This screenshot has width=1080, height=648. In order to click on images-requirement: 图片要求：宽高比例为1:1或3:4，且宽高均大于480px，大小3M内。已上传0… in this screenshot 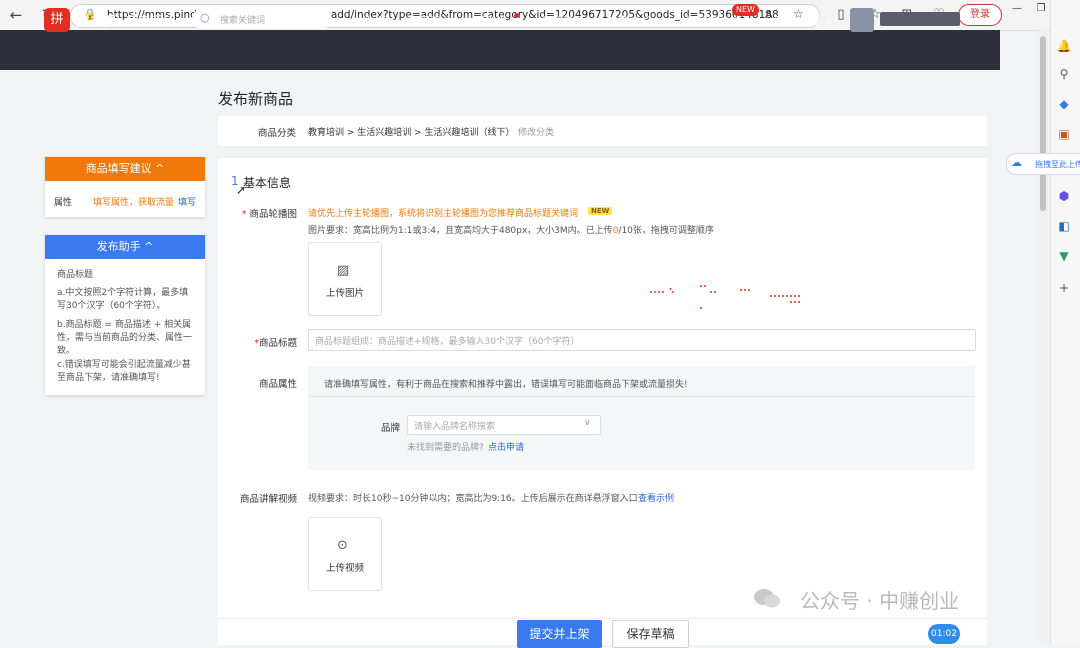, I will do `click(511, 231)`.